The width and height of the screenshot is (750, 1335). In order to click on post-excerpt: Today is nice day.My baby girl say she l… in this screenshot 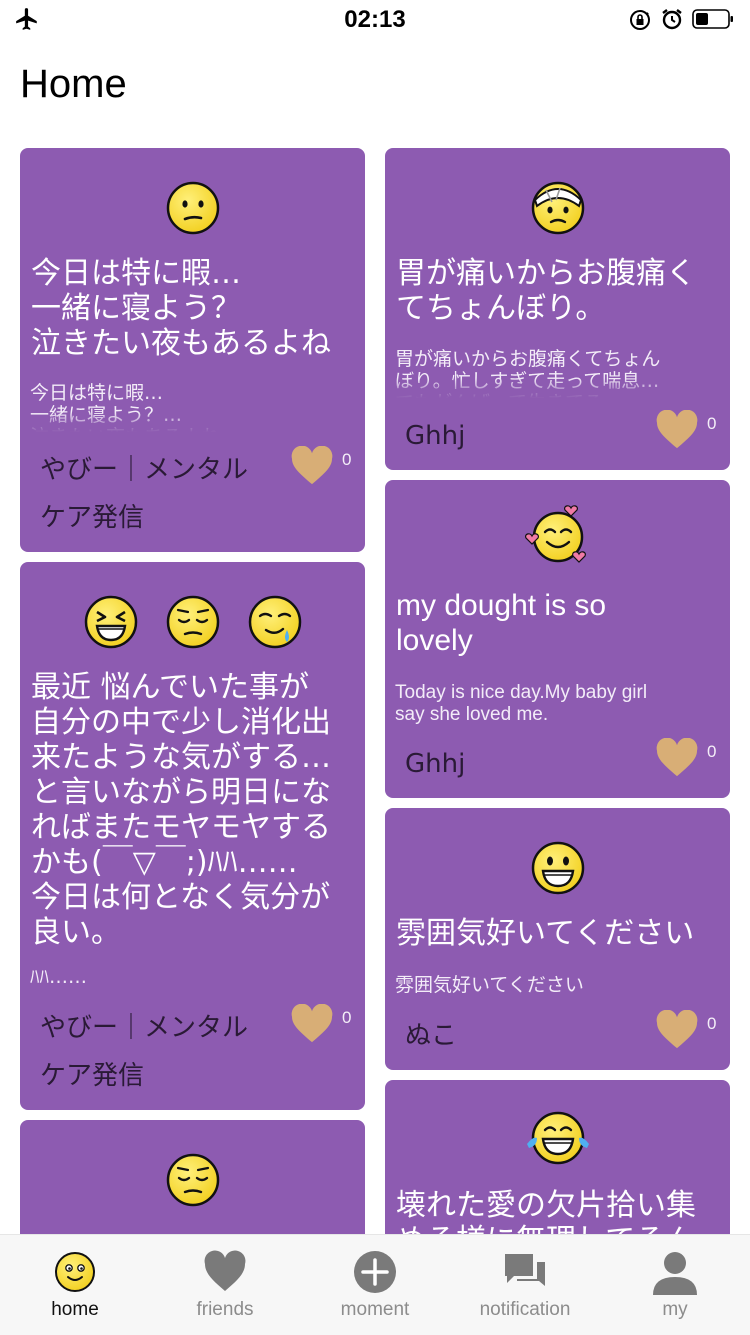, I will do `click(521, 703)`.